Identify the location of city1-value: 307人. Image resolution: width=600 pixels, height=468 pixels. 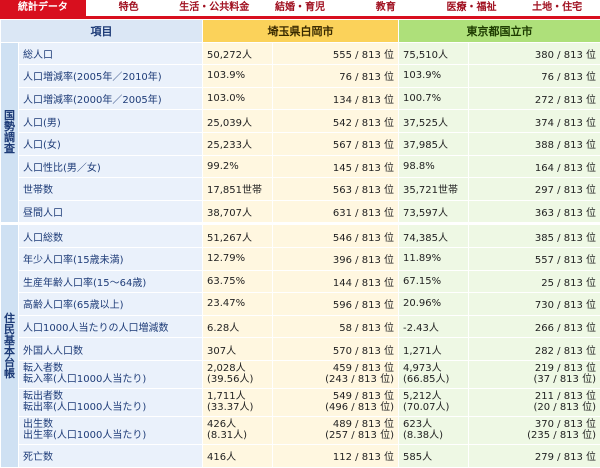
(238, 349).